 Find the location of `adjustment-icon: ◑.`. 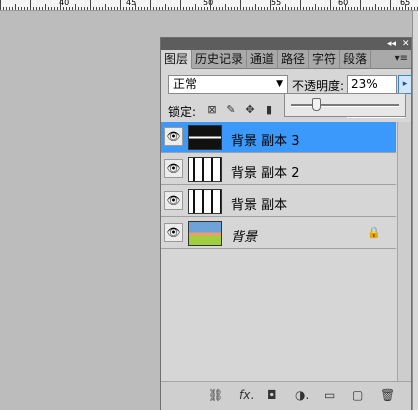

adjustment-icon: ◑. is located at coordinates (302, 395).